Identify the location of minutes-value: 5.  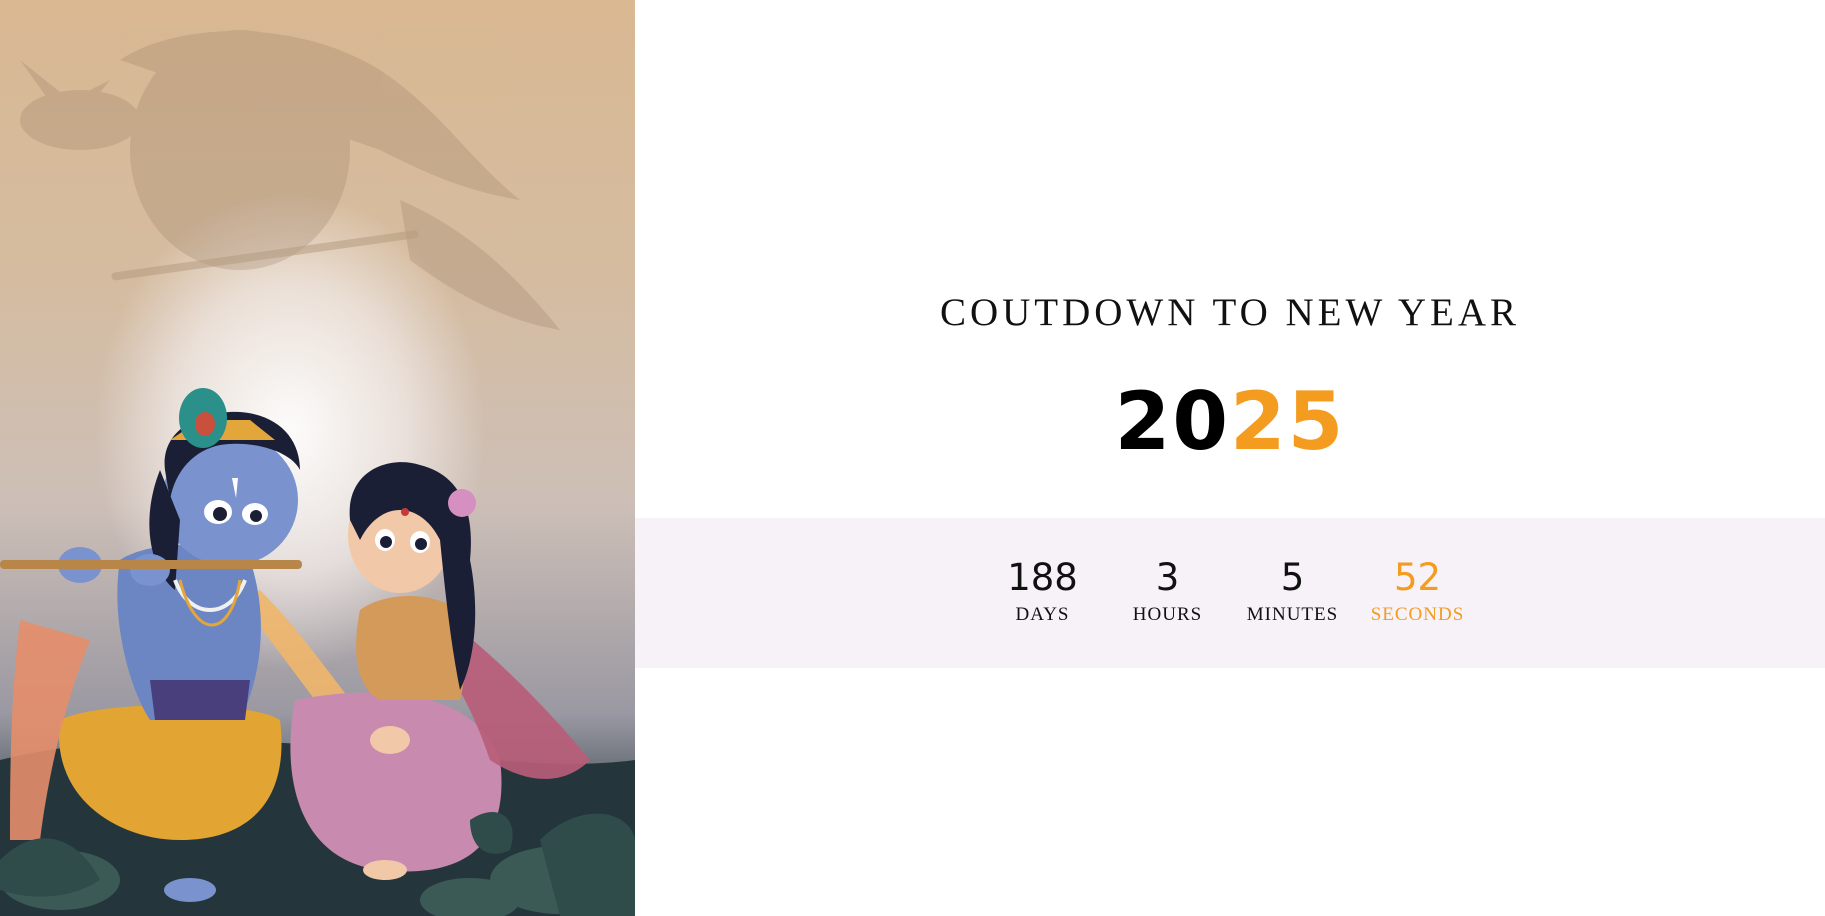
(1292, 577).